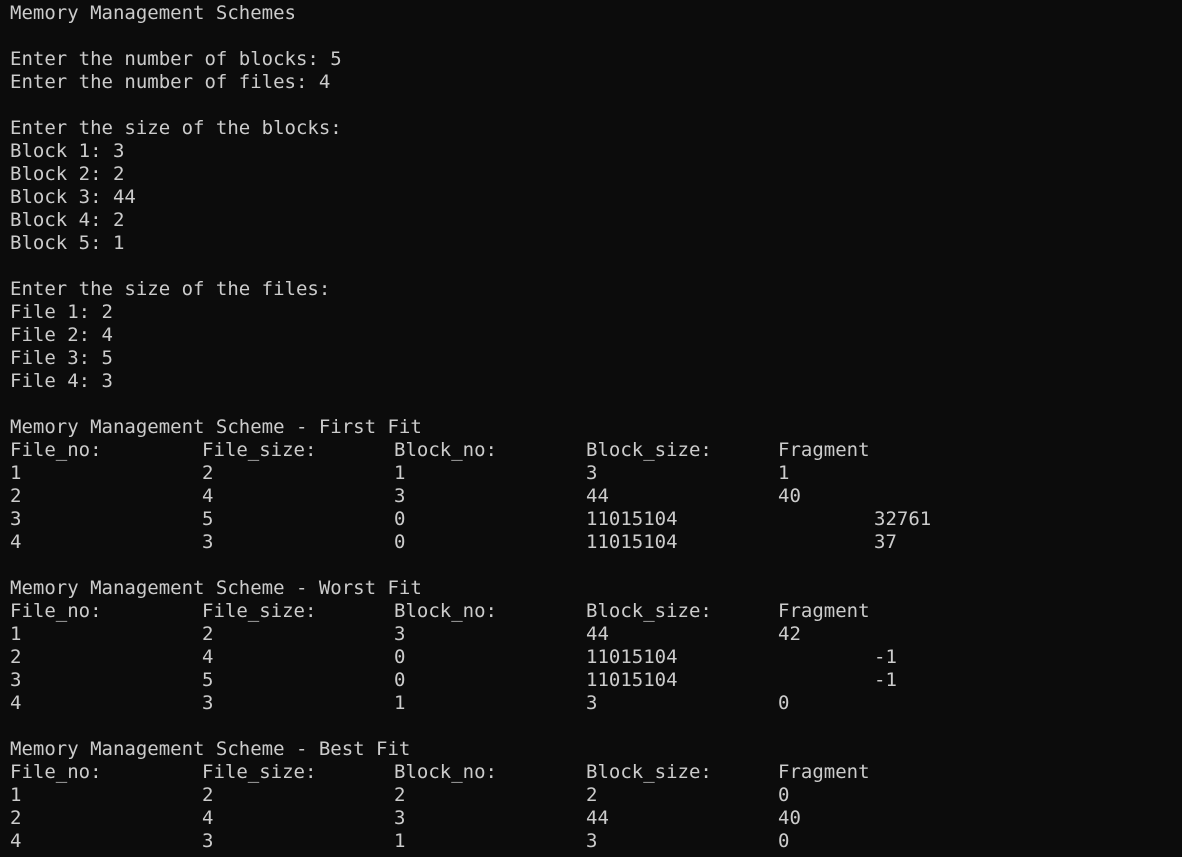  I want to click on table-row: 3 5 0 11015104 32761, so click(470, 519).